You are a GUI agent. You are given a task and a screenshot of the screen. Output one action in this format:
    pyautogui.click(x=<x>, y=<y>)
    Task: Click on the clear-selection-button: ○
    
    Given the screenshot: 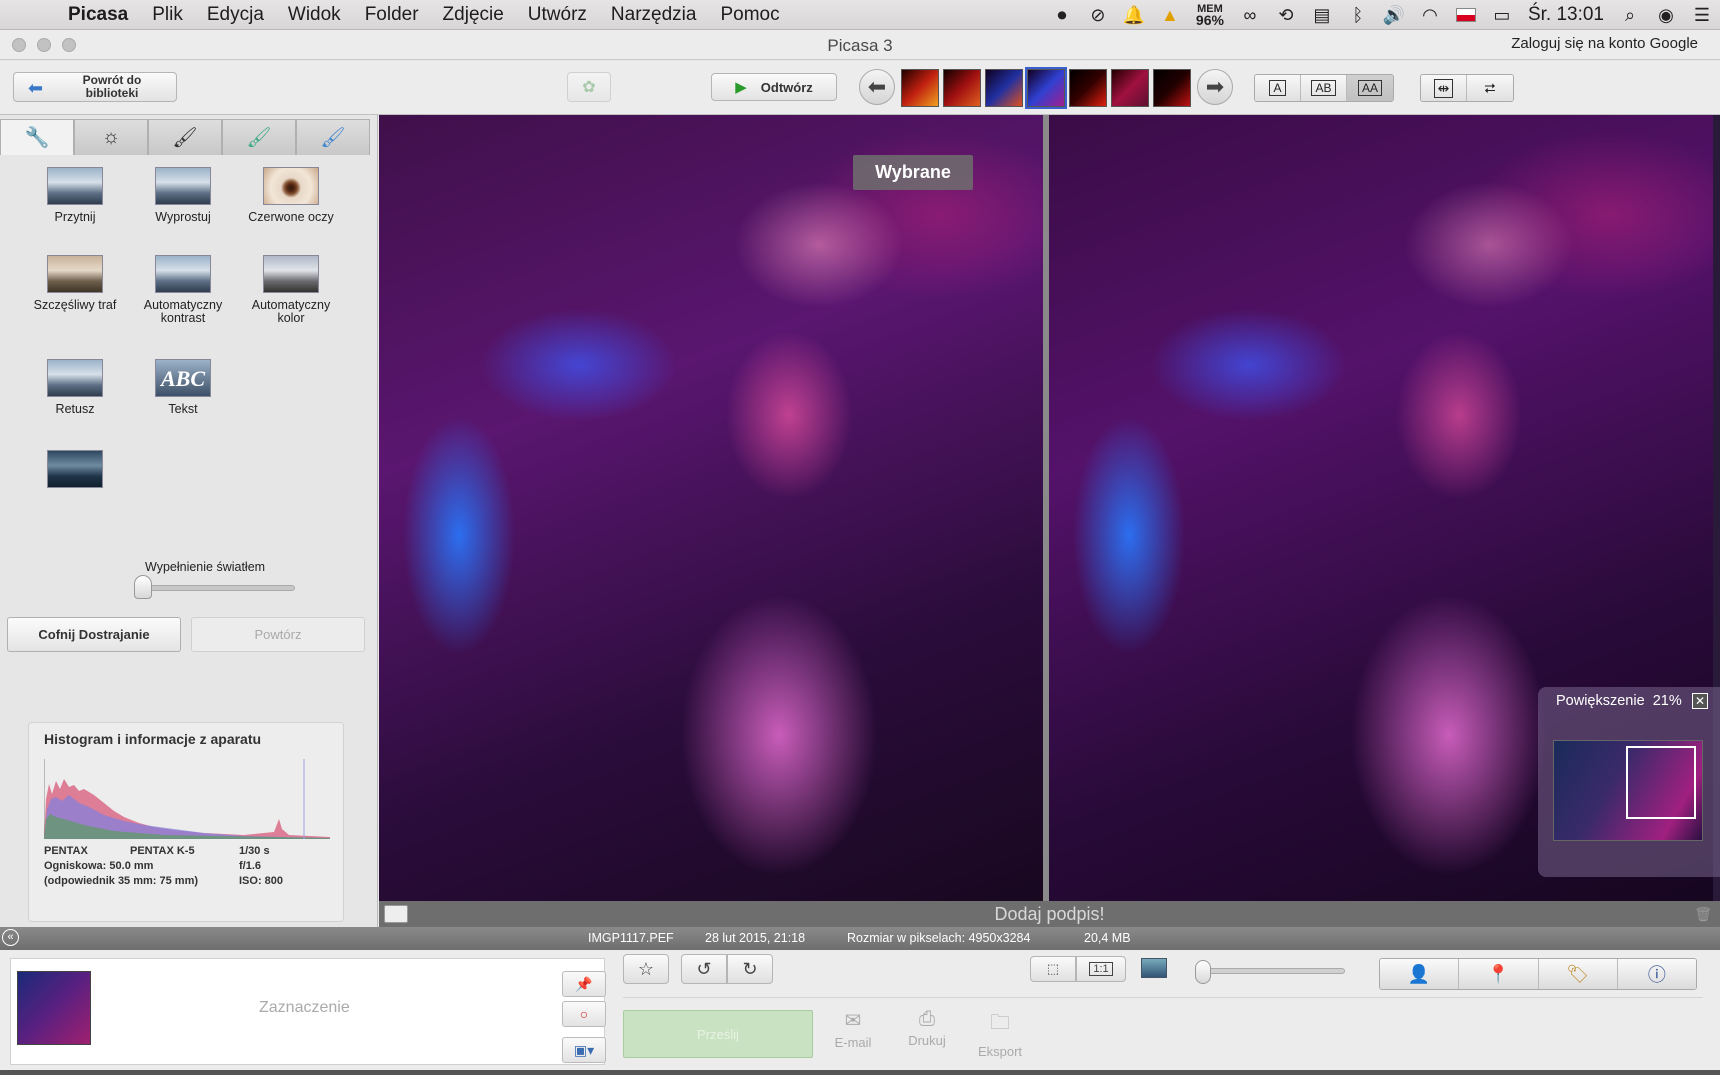 What is the action you would take?
    pyautogui.click(x=584, y=1014)
    